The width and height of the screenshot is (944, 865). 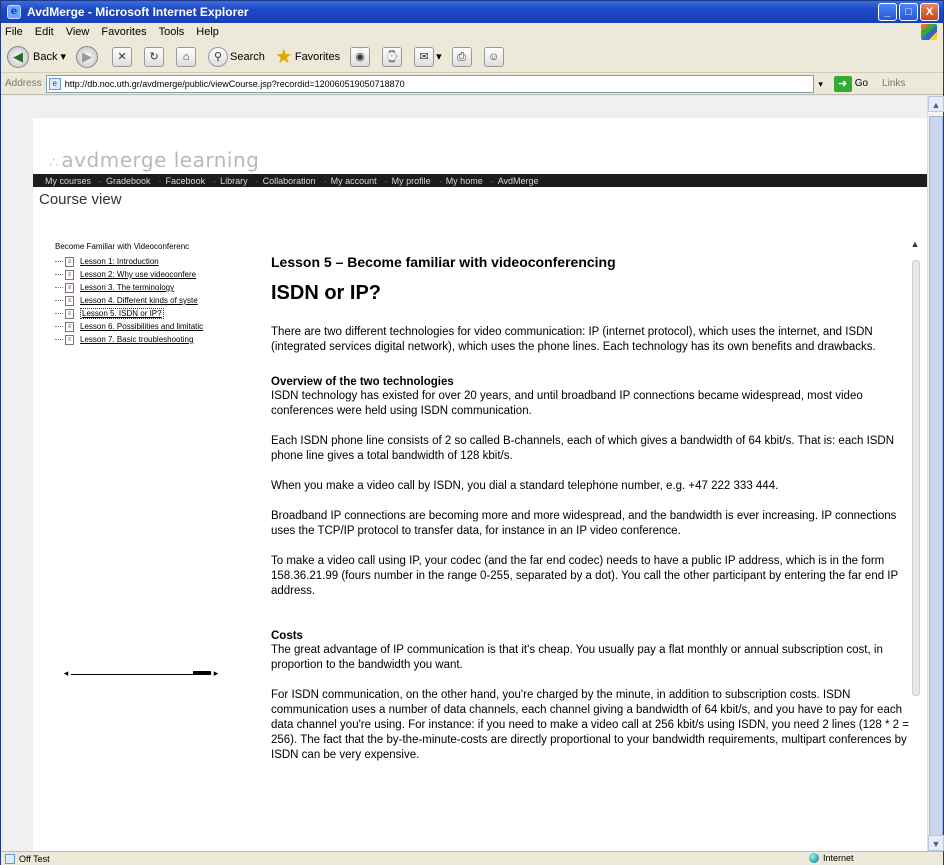 I want to click on status-bar: Off Test Internet, so click(x=472, y=858).